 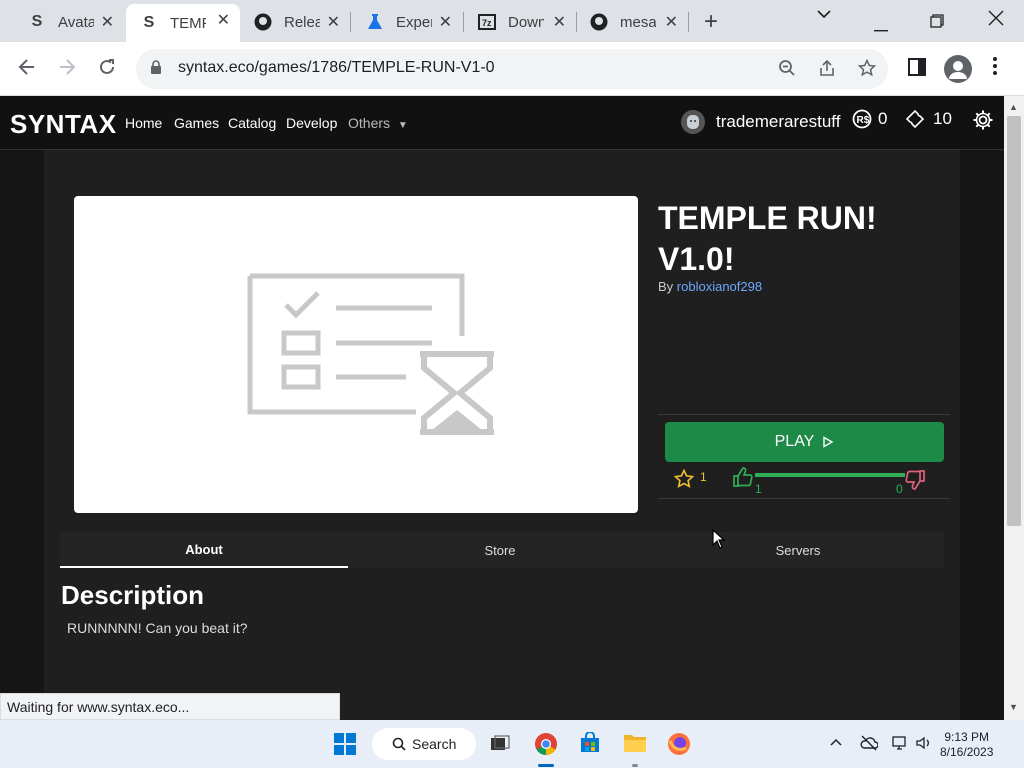 What do you see at coordinates (375, 22) in the screenshot?
I see `flask-icon` at bounding box center [375, 22].